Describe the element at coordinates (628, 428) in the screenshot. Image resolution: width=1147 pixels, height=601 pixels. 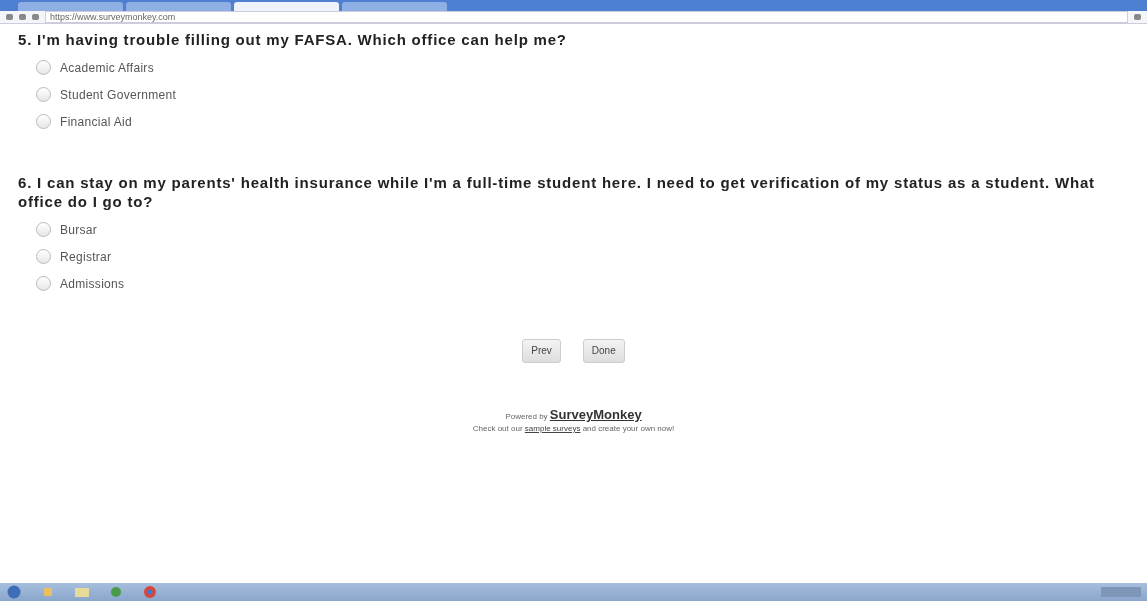
I see `footer-text: and create your own now!` at that location.